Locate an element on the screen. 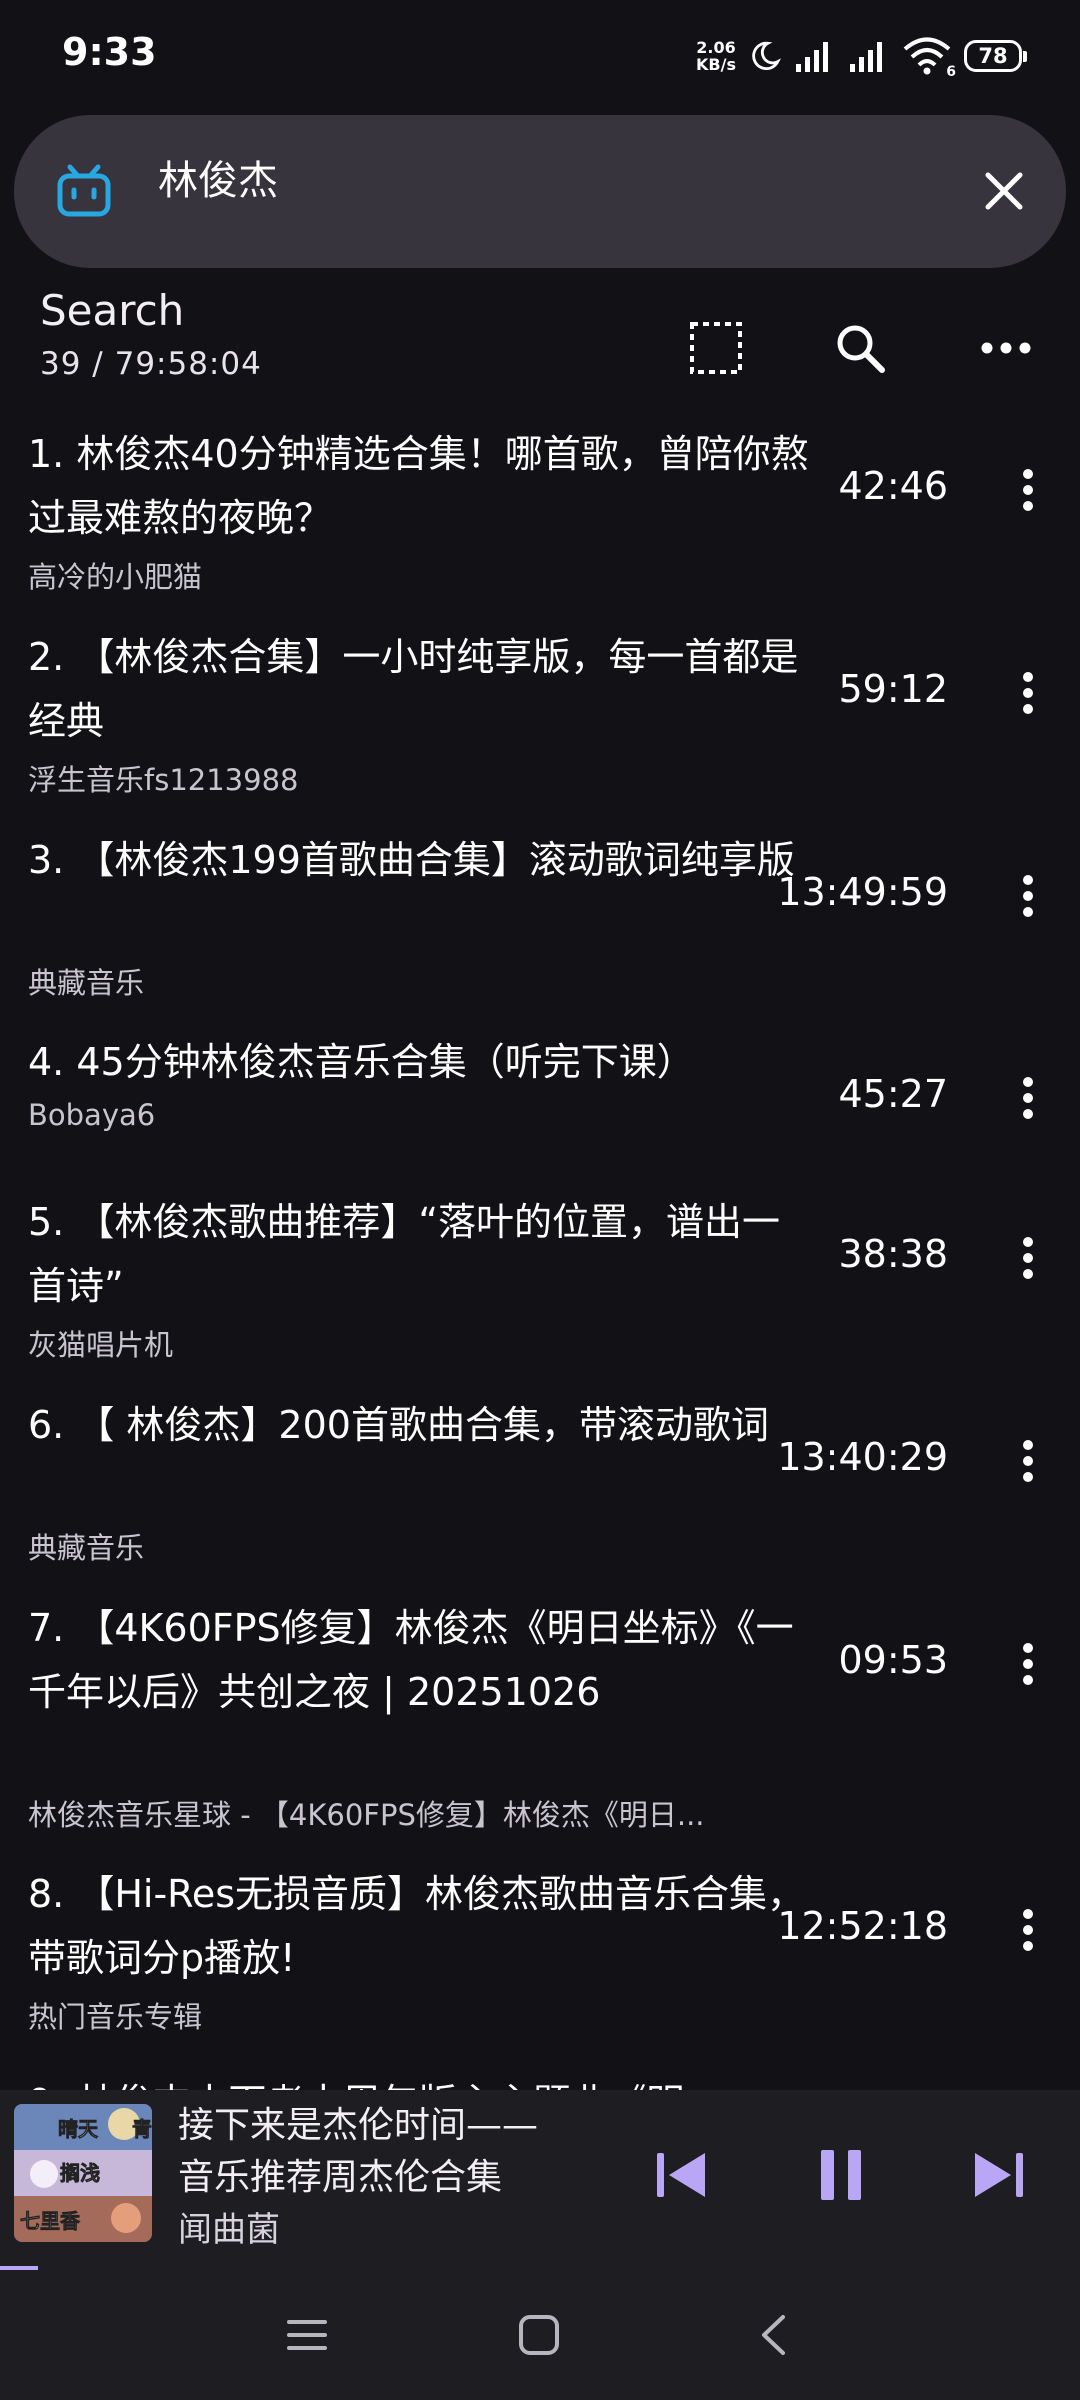 The image size is (1080, 2400). list-stats: 39 / 79:58:04 is located at coordinates (151, 364).